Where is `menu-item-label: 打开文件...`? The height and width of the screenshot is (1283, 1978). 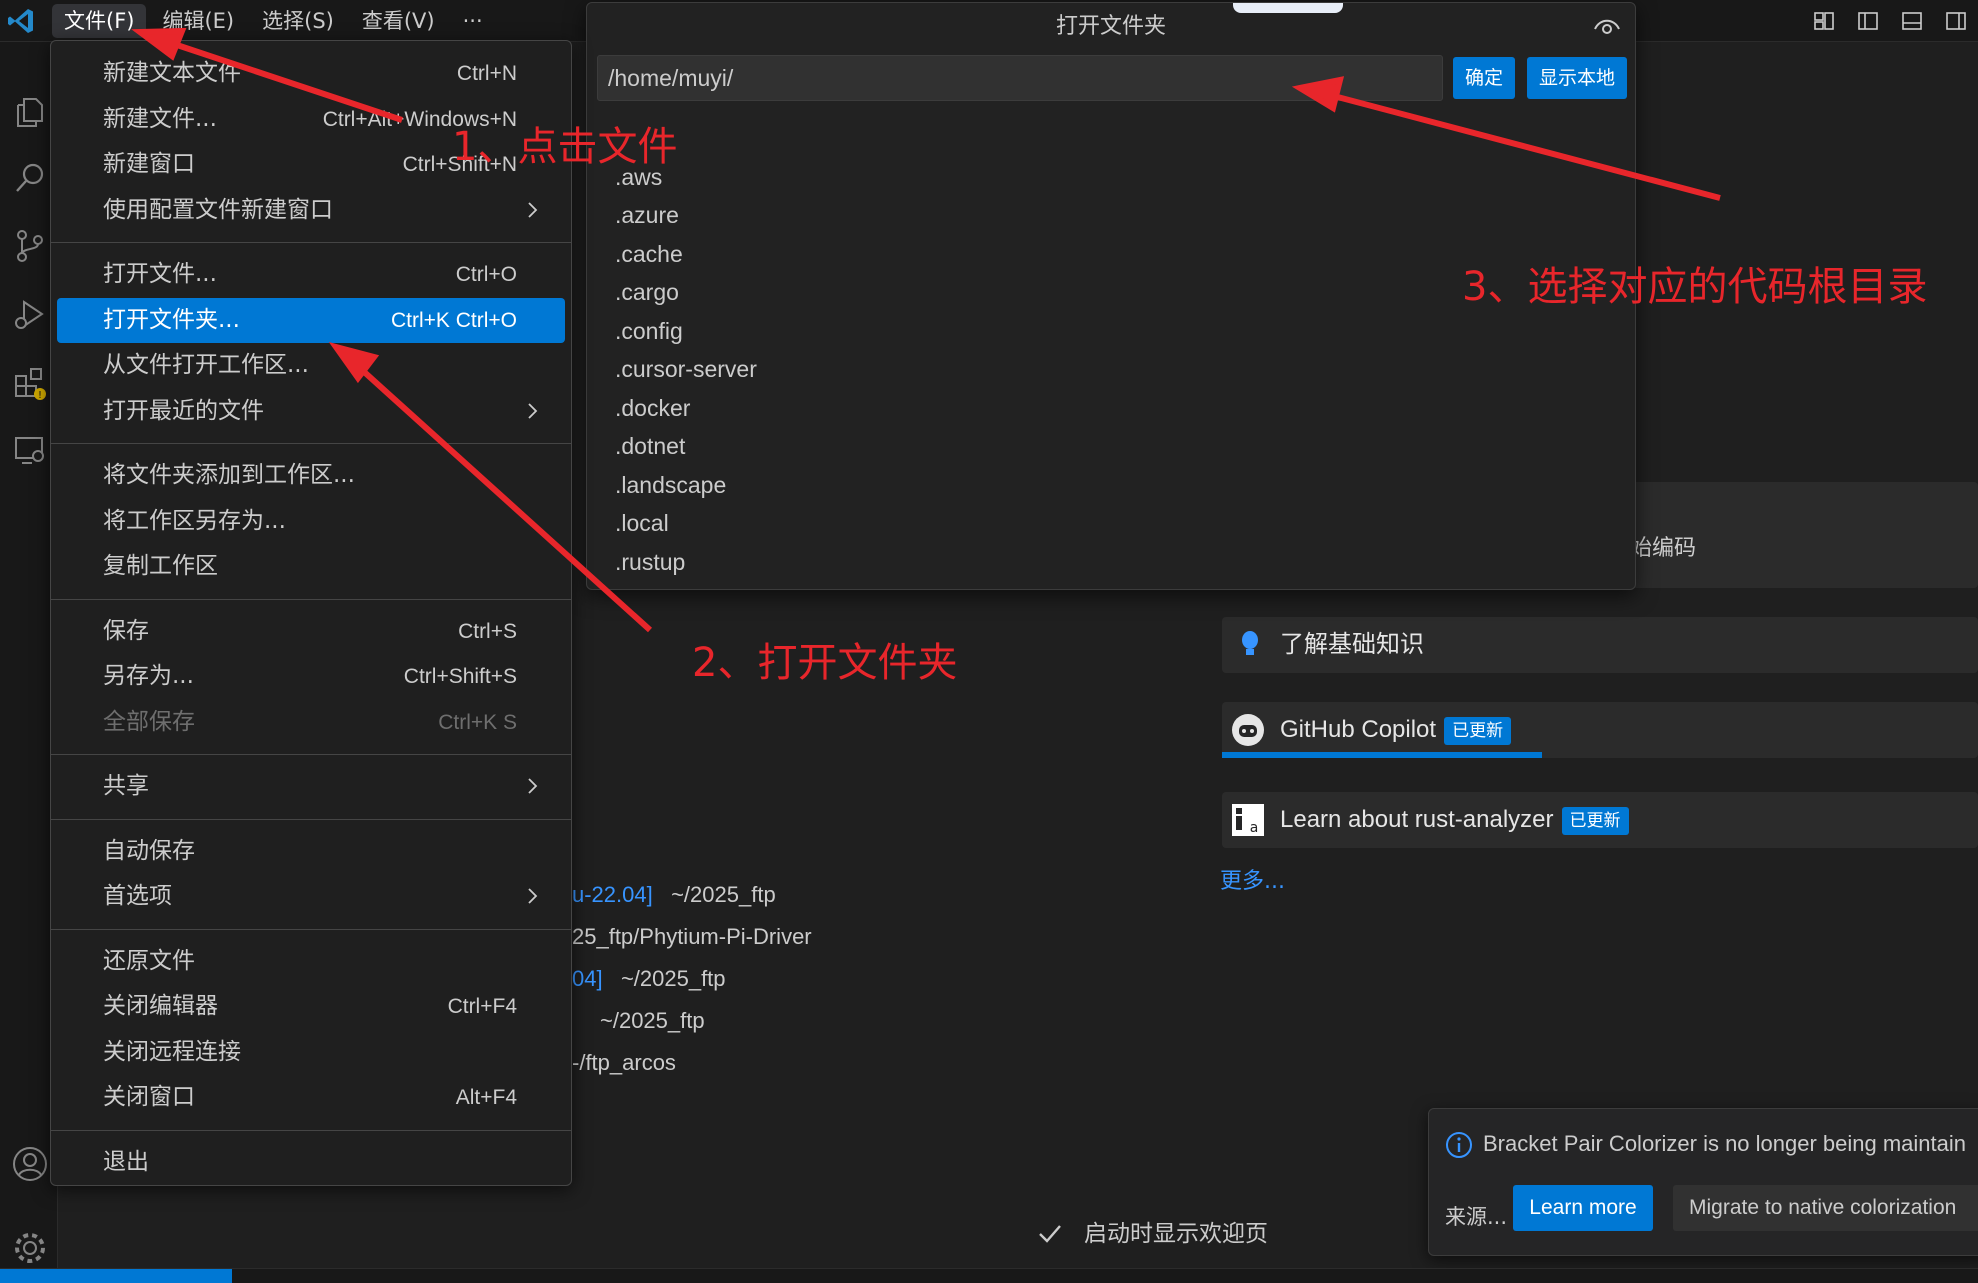
menu-item-label: 打开文件... is located at coordinates (160, 274).